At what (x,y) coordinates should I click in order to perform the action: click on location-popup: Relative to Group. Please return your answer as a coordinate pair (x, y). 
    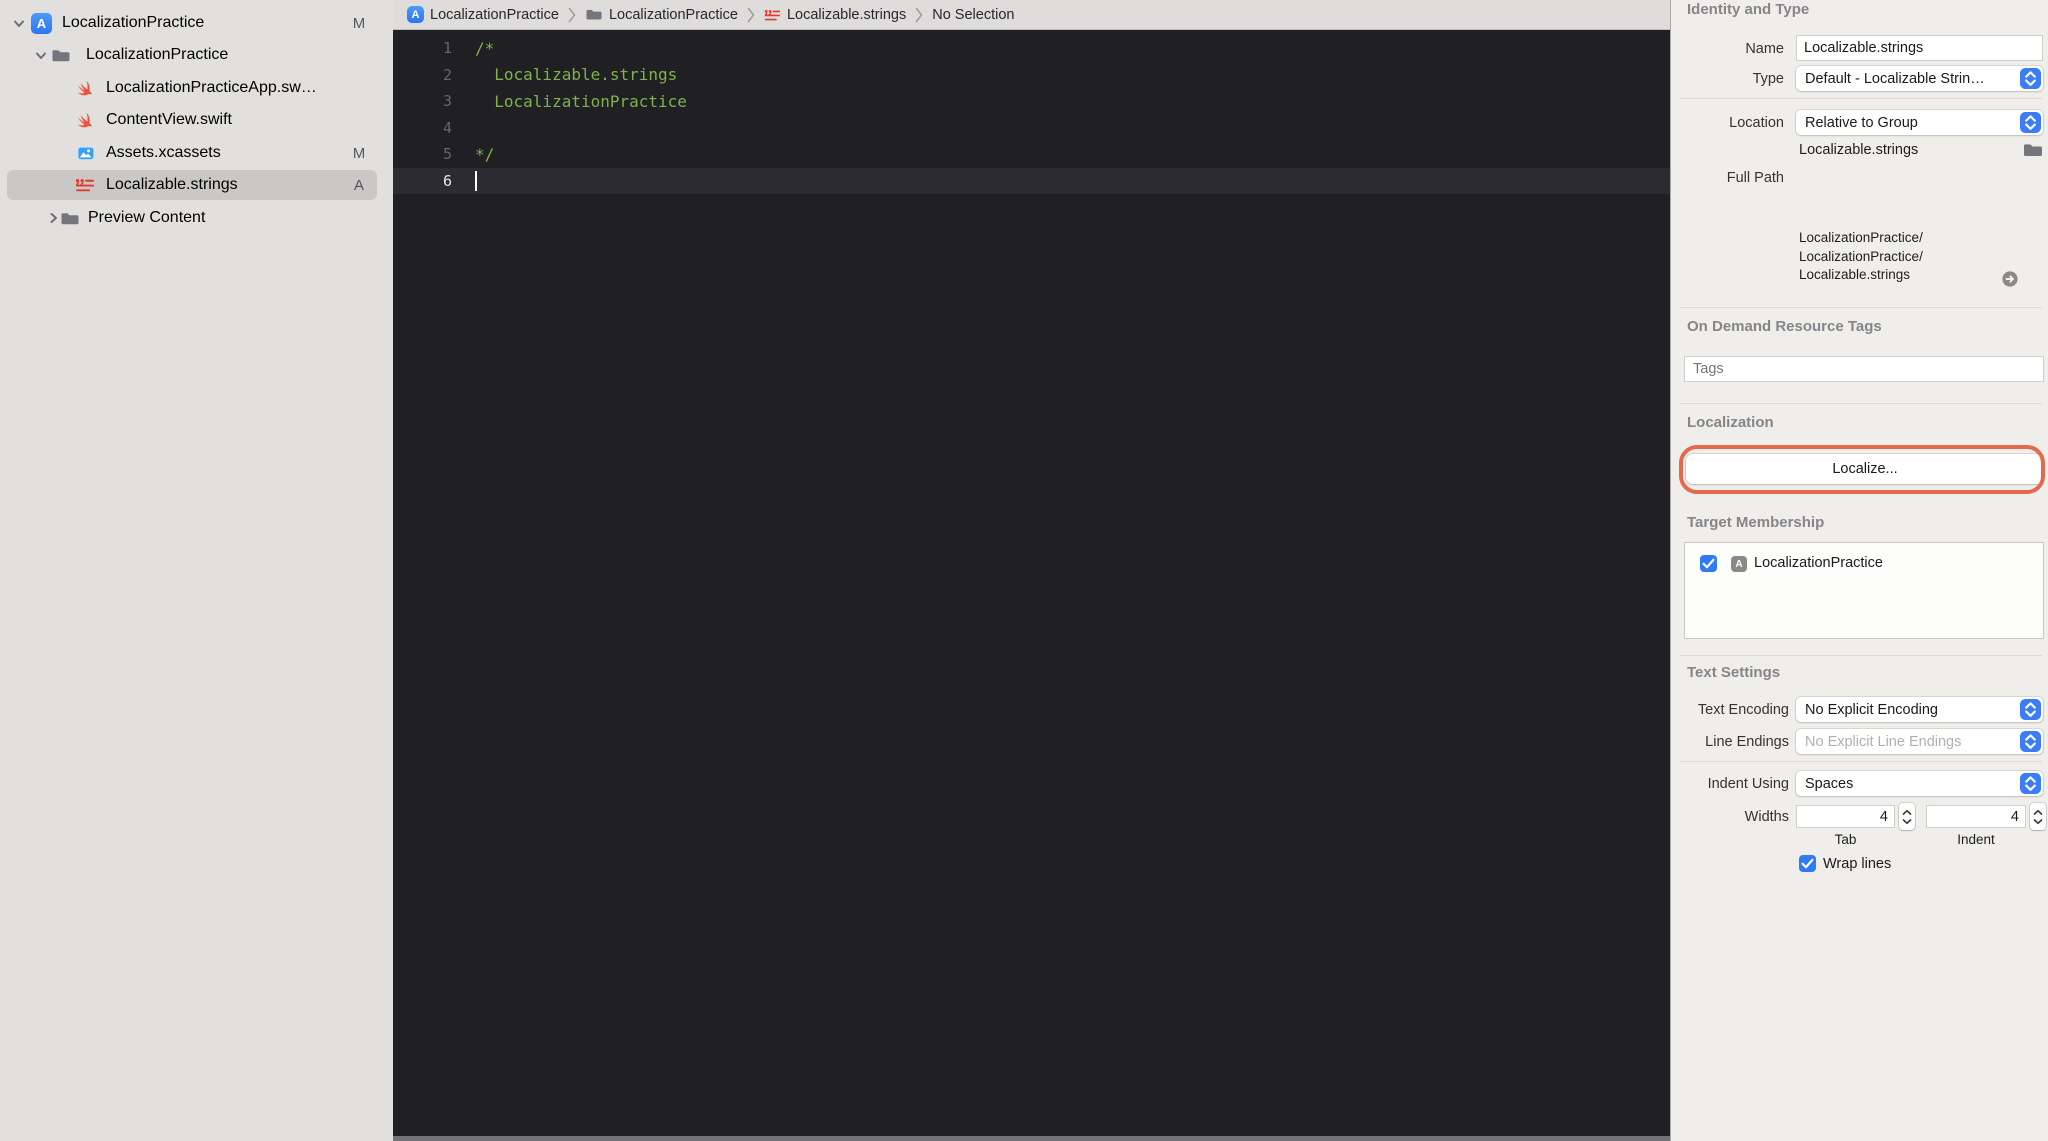
    Looking at the image, I should click on (1919, 122).